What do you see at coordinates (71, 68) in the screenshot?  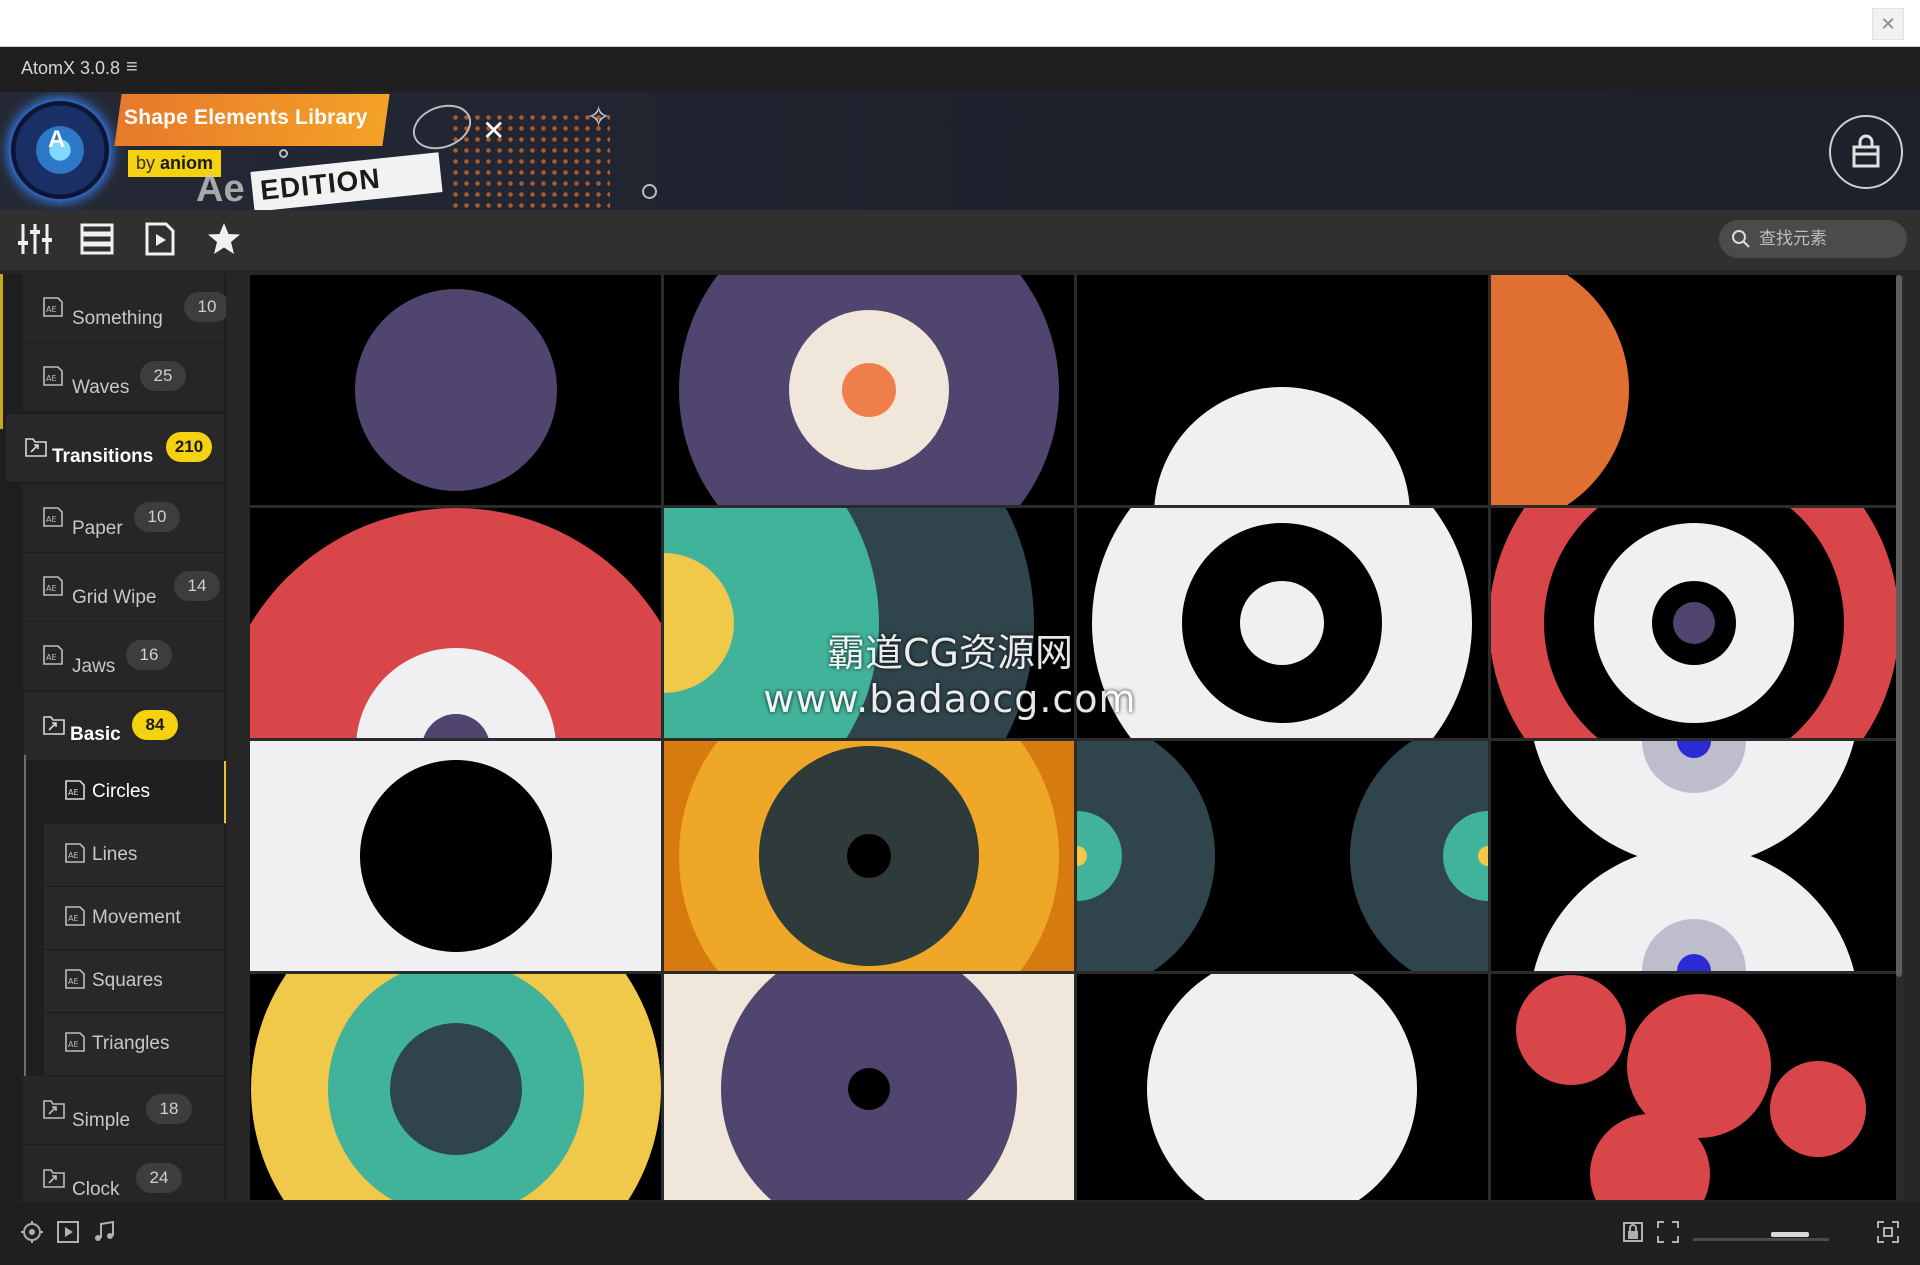 I see `app-title: AtomX 3.0.8` at bounding box center [71, 68].